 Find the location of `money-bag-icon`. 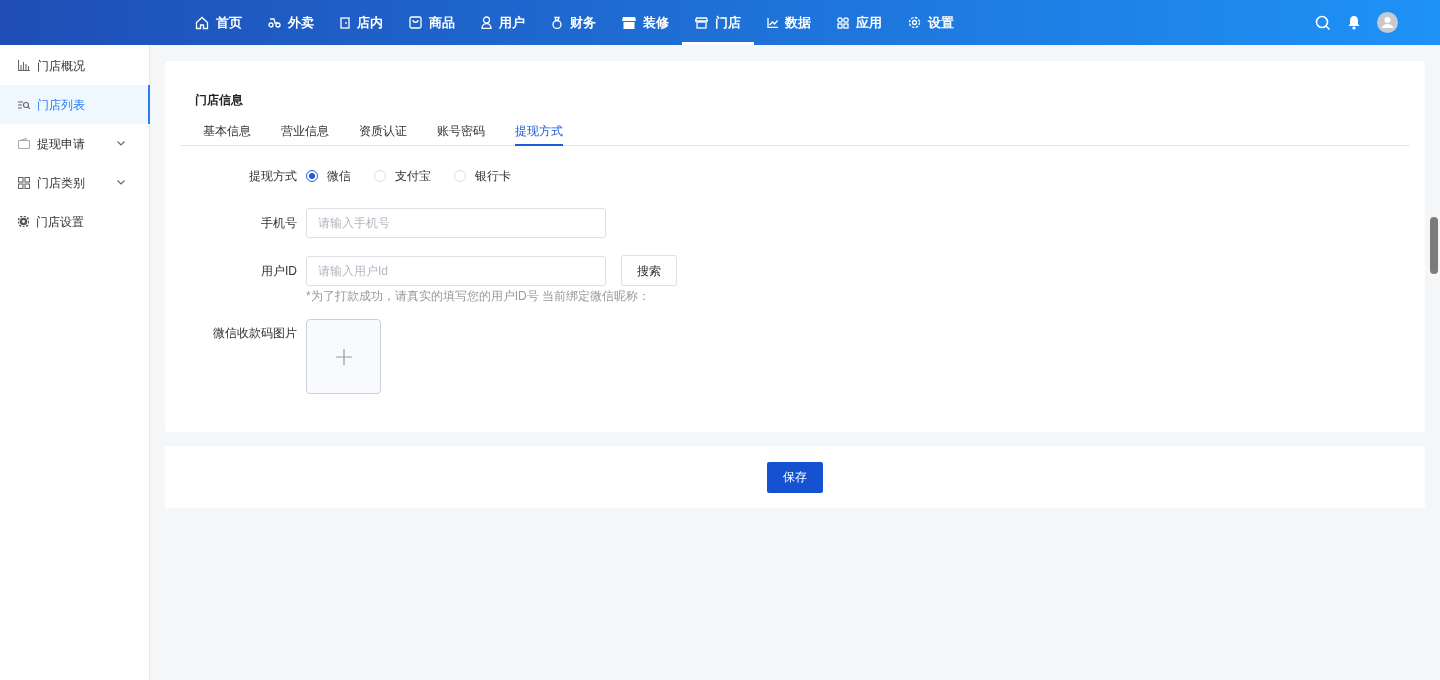

money-bag-icon is located at coordinates (557, 22).